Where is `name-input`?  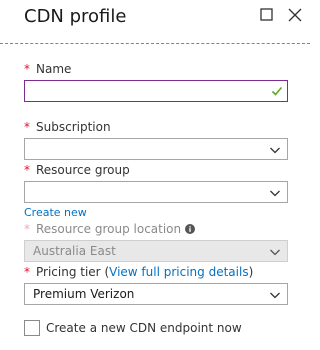
name-input is located at coordinates (156, 91).